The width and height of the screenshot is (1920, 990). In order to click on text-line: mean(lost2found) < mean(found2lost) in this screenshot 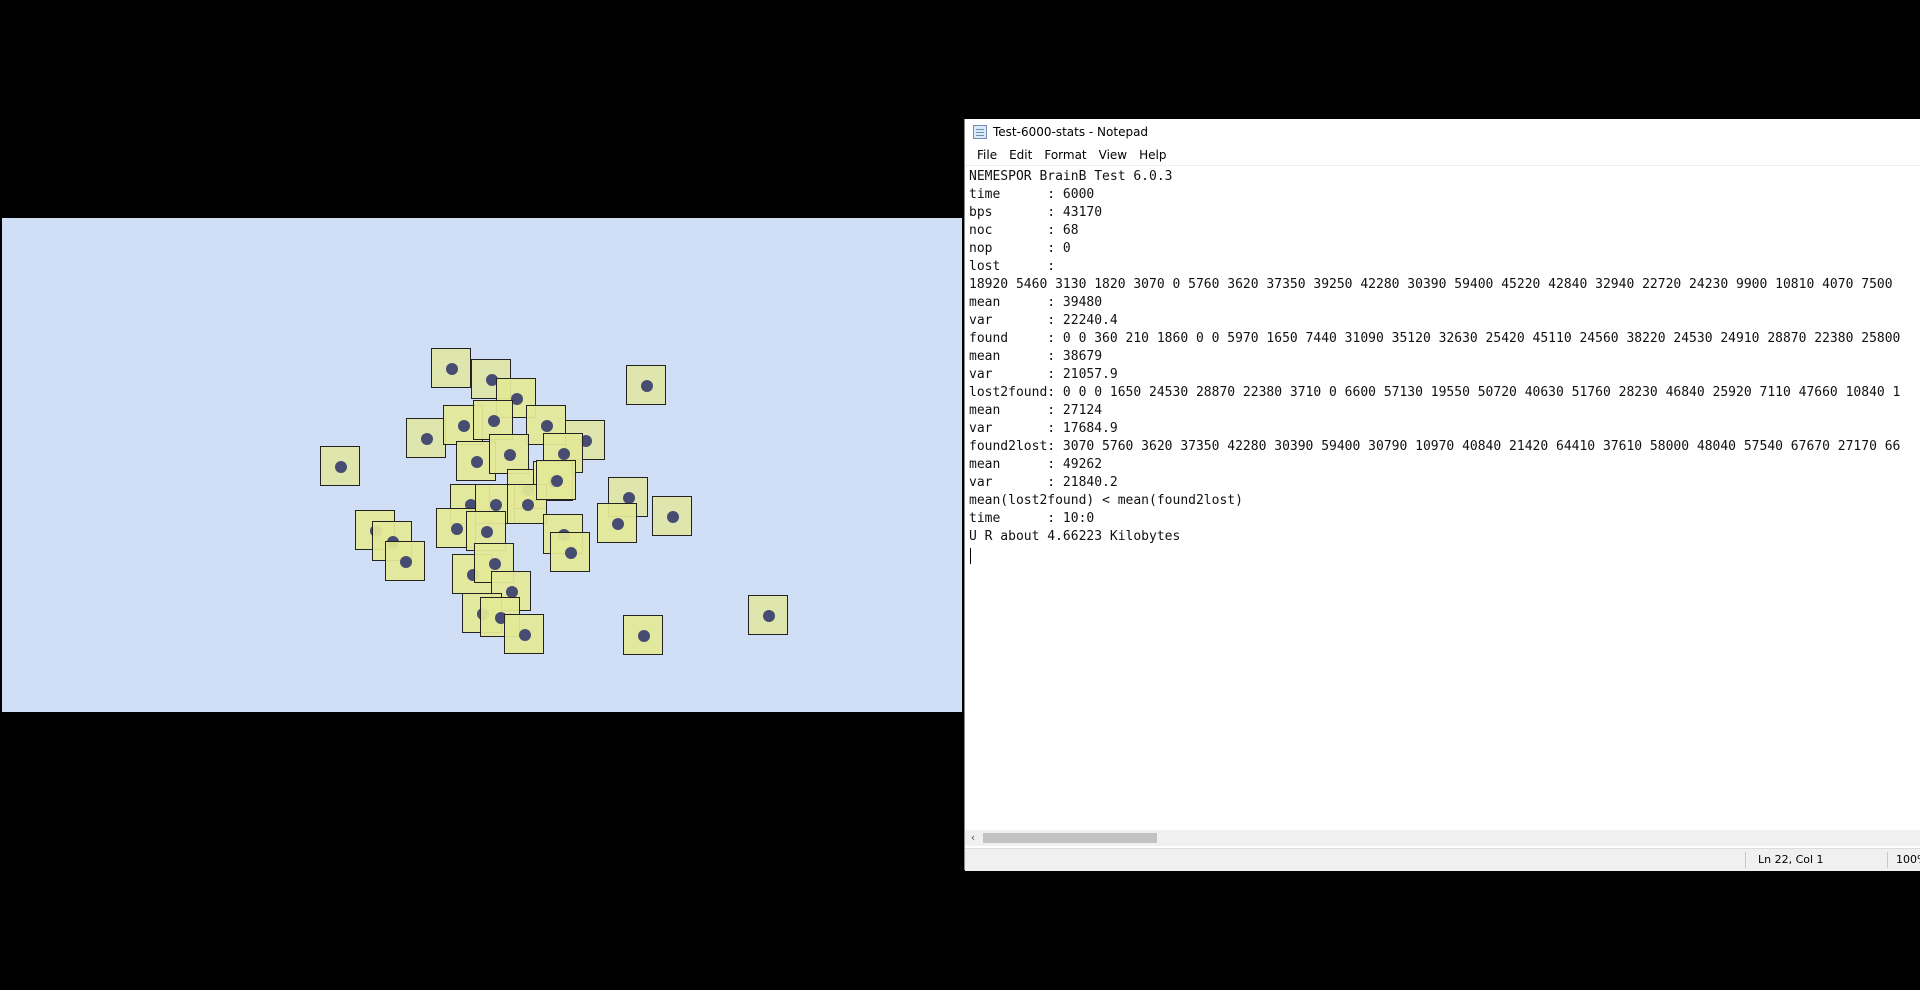, I will do `click(1106, 500)`.